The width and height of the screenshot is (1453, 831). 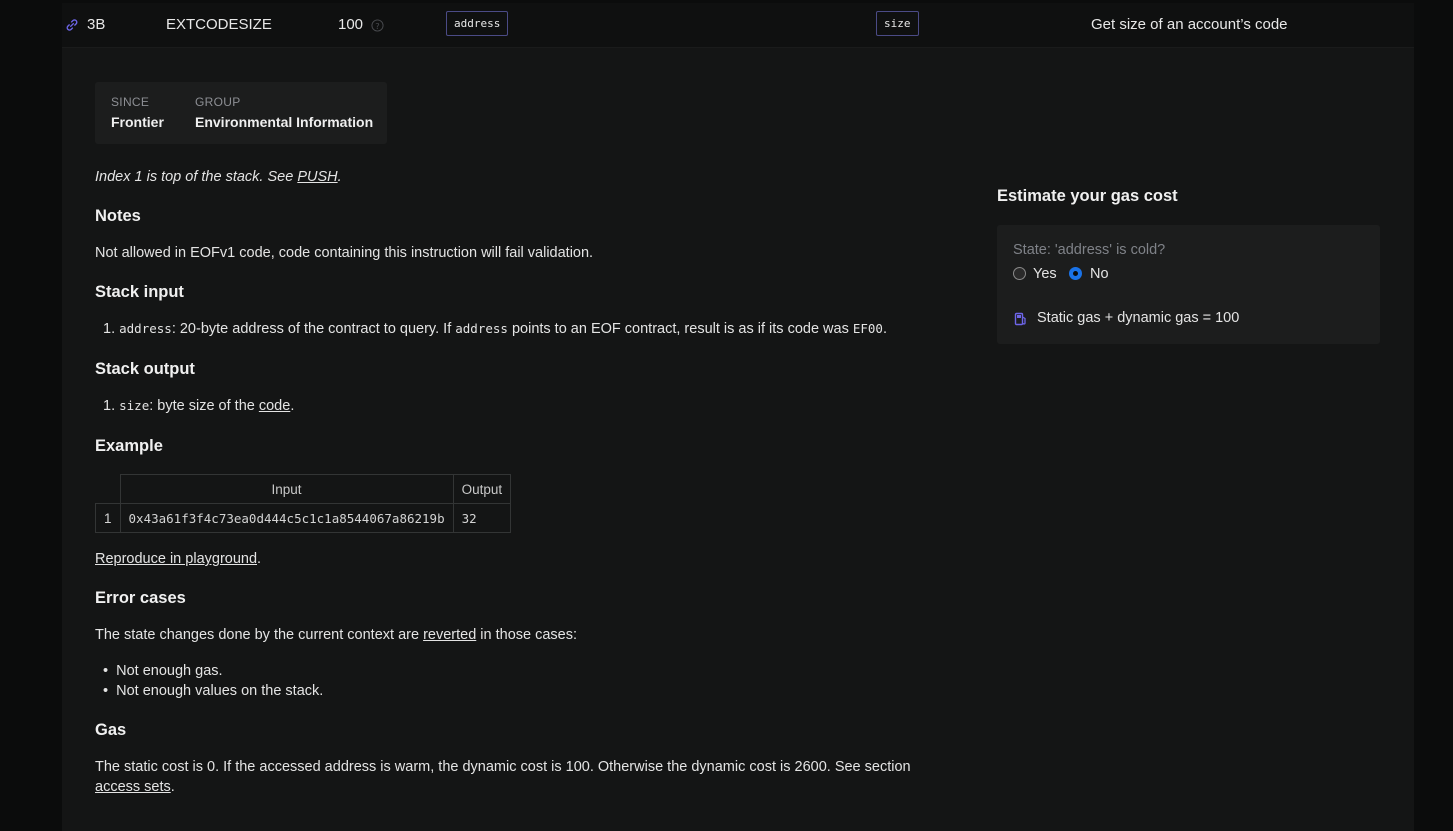 What do you see at coordinates (139, 292) in the screenshot?
I see `stack-input-heading: Stack input` at bounding box center [139, 292].